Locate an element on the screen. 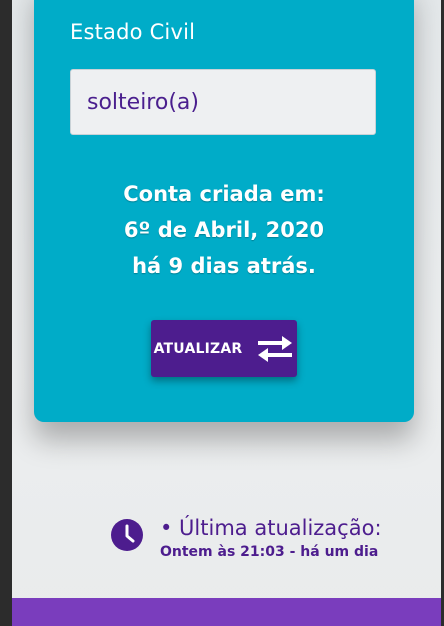 This screenshot has width=444, height=626. account-created-date: 6º de Abril, 2020 is located at coordinates (224, 230).